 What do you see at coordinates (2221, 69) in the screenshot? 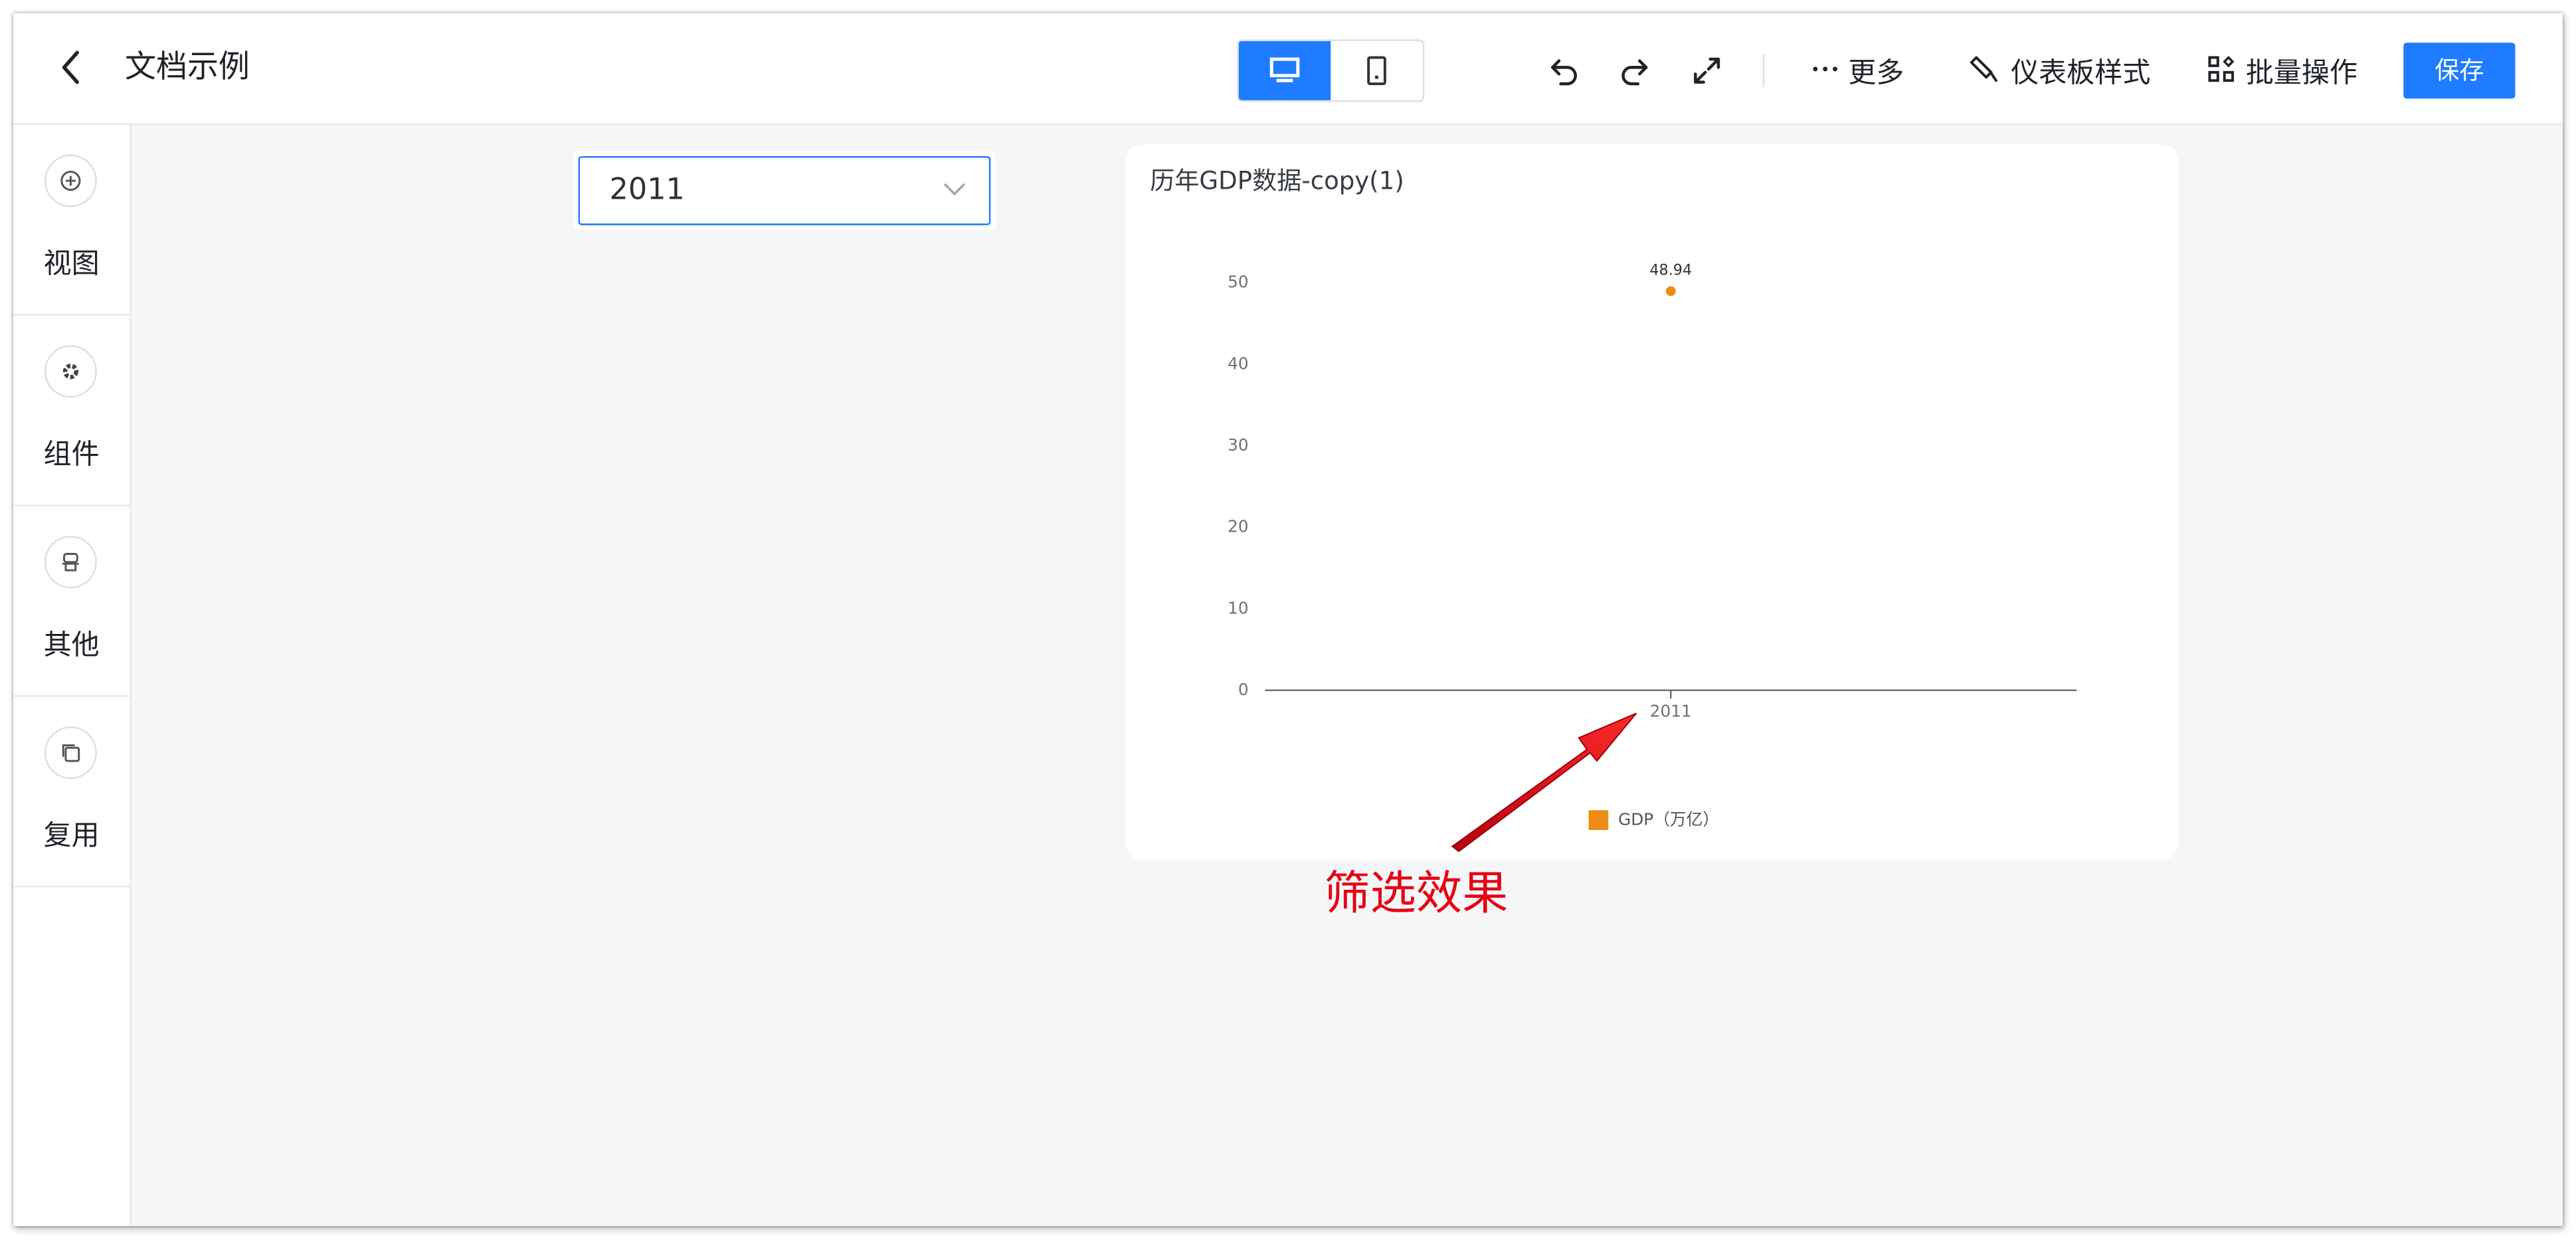
I see `grid-icon` at bounding box center [2221, 69].